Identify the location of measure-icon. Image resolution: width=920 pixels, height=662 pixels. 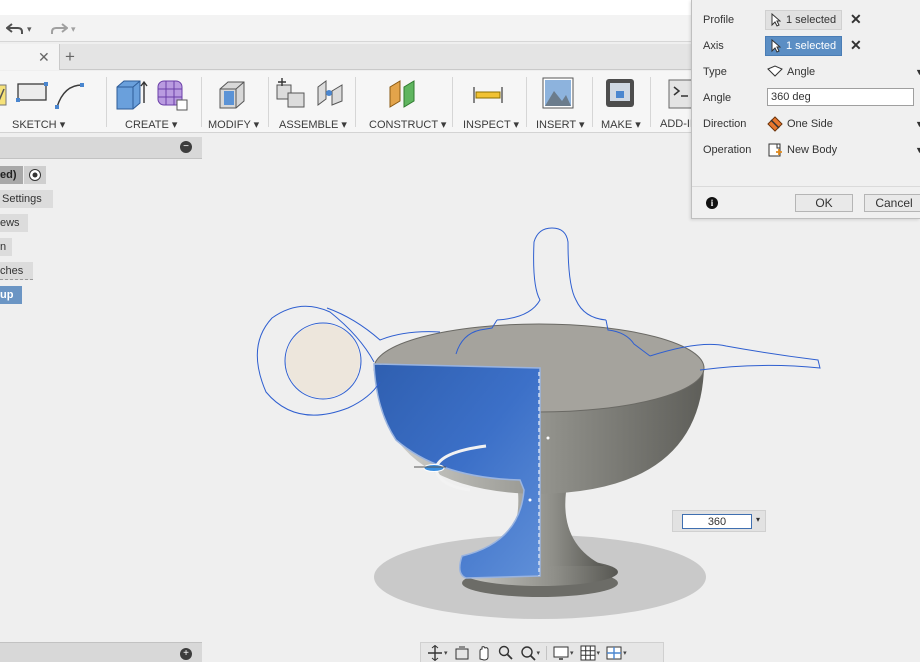
(488, 95).